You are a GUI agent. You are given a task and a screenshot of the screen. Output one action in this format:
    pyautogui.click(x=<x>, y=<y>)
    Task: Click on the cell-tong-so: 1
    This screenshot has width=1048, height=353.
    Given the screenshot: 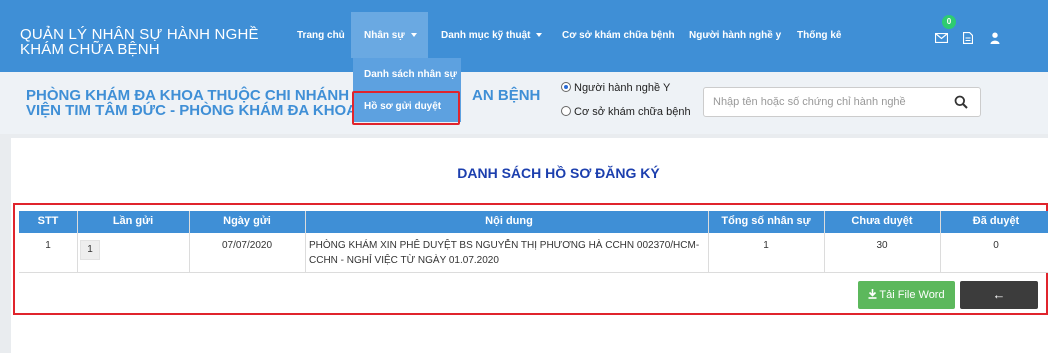 What is the action you would take?
    pyautogui.click(x=766, y=245)
    